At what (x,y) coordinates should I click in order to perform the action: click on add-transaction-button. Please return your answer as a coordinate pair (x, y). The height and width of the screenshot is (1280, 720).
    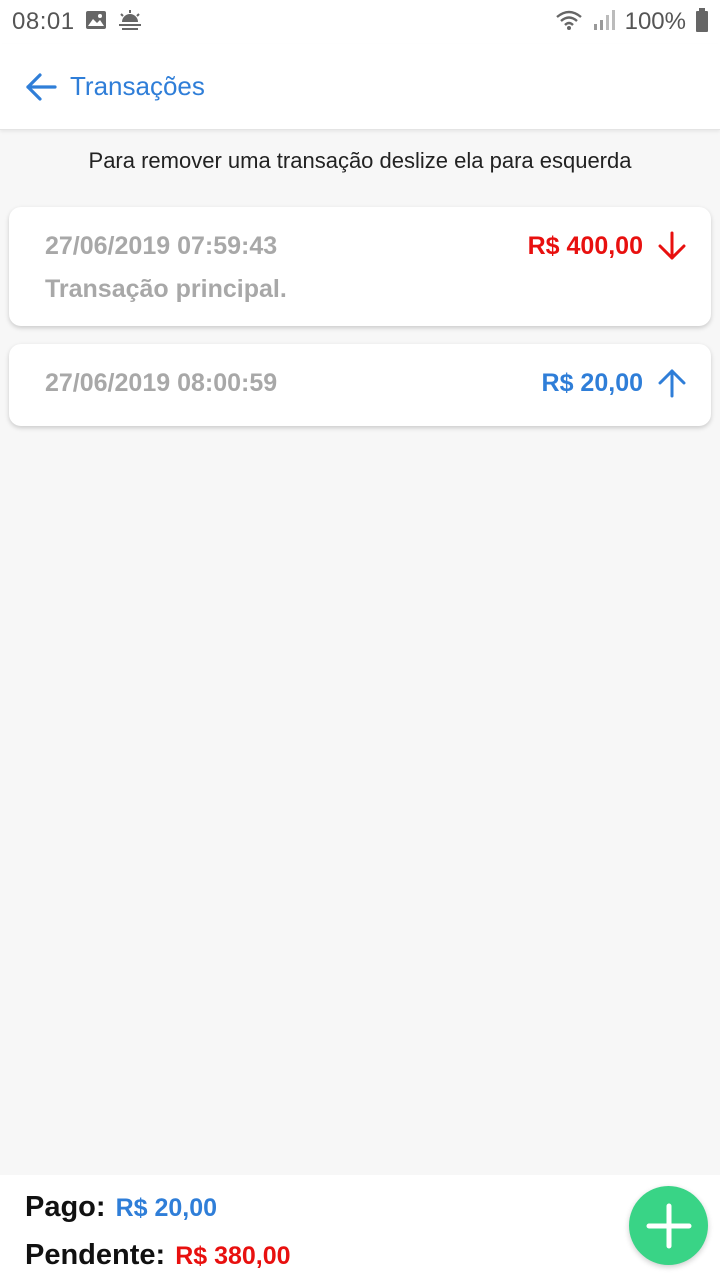
    Looking at the image, I should click on (668, 1225).